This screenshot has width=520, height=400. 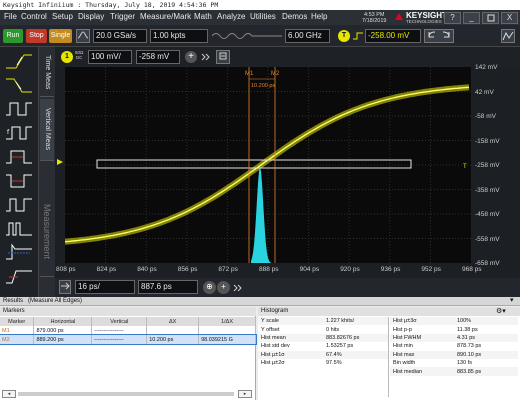 I want to click on tab-time-meas: Time Meas, so click(x=47, y=73).